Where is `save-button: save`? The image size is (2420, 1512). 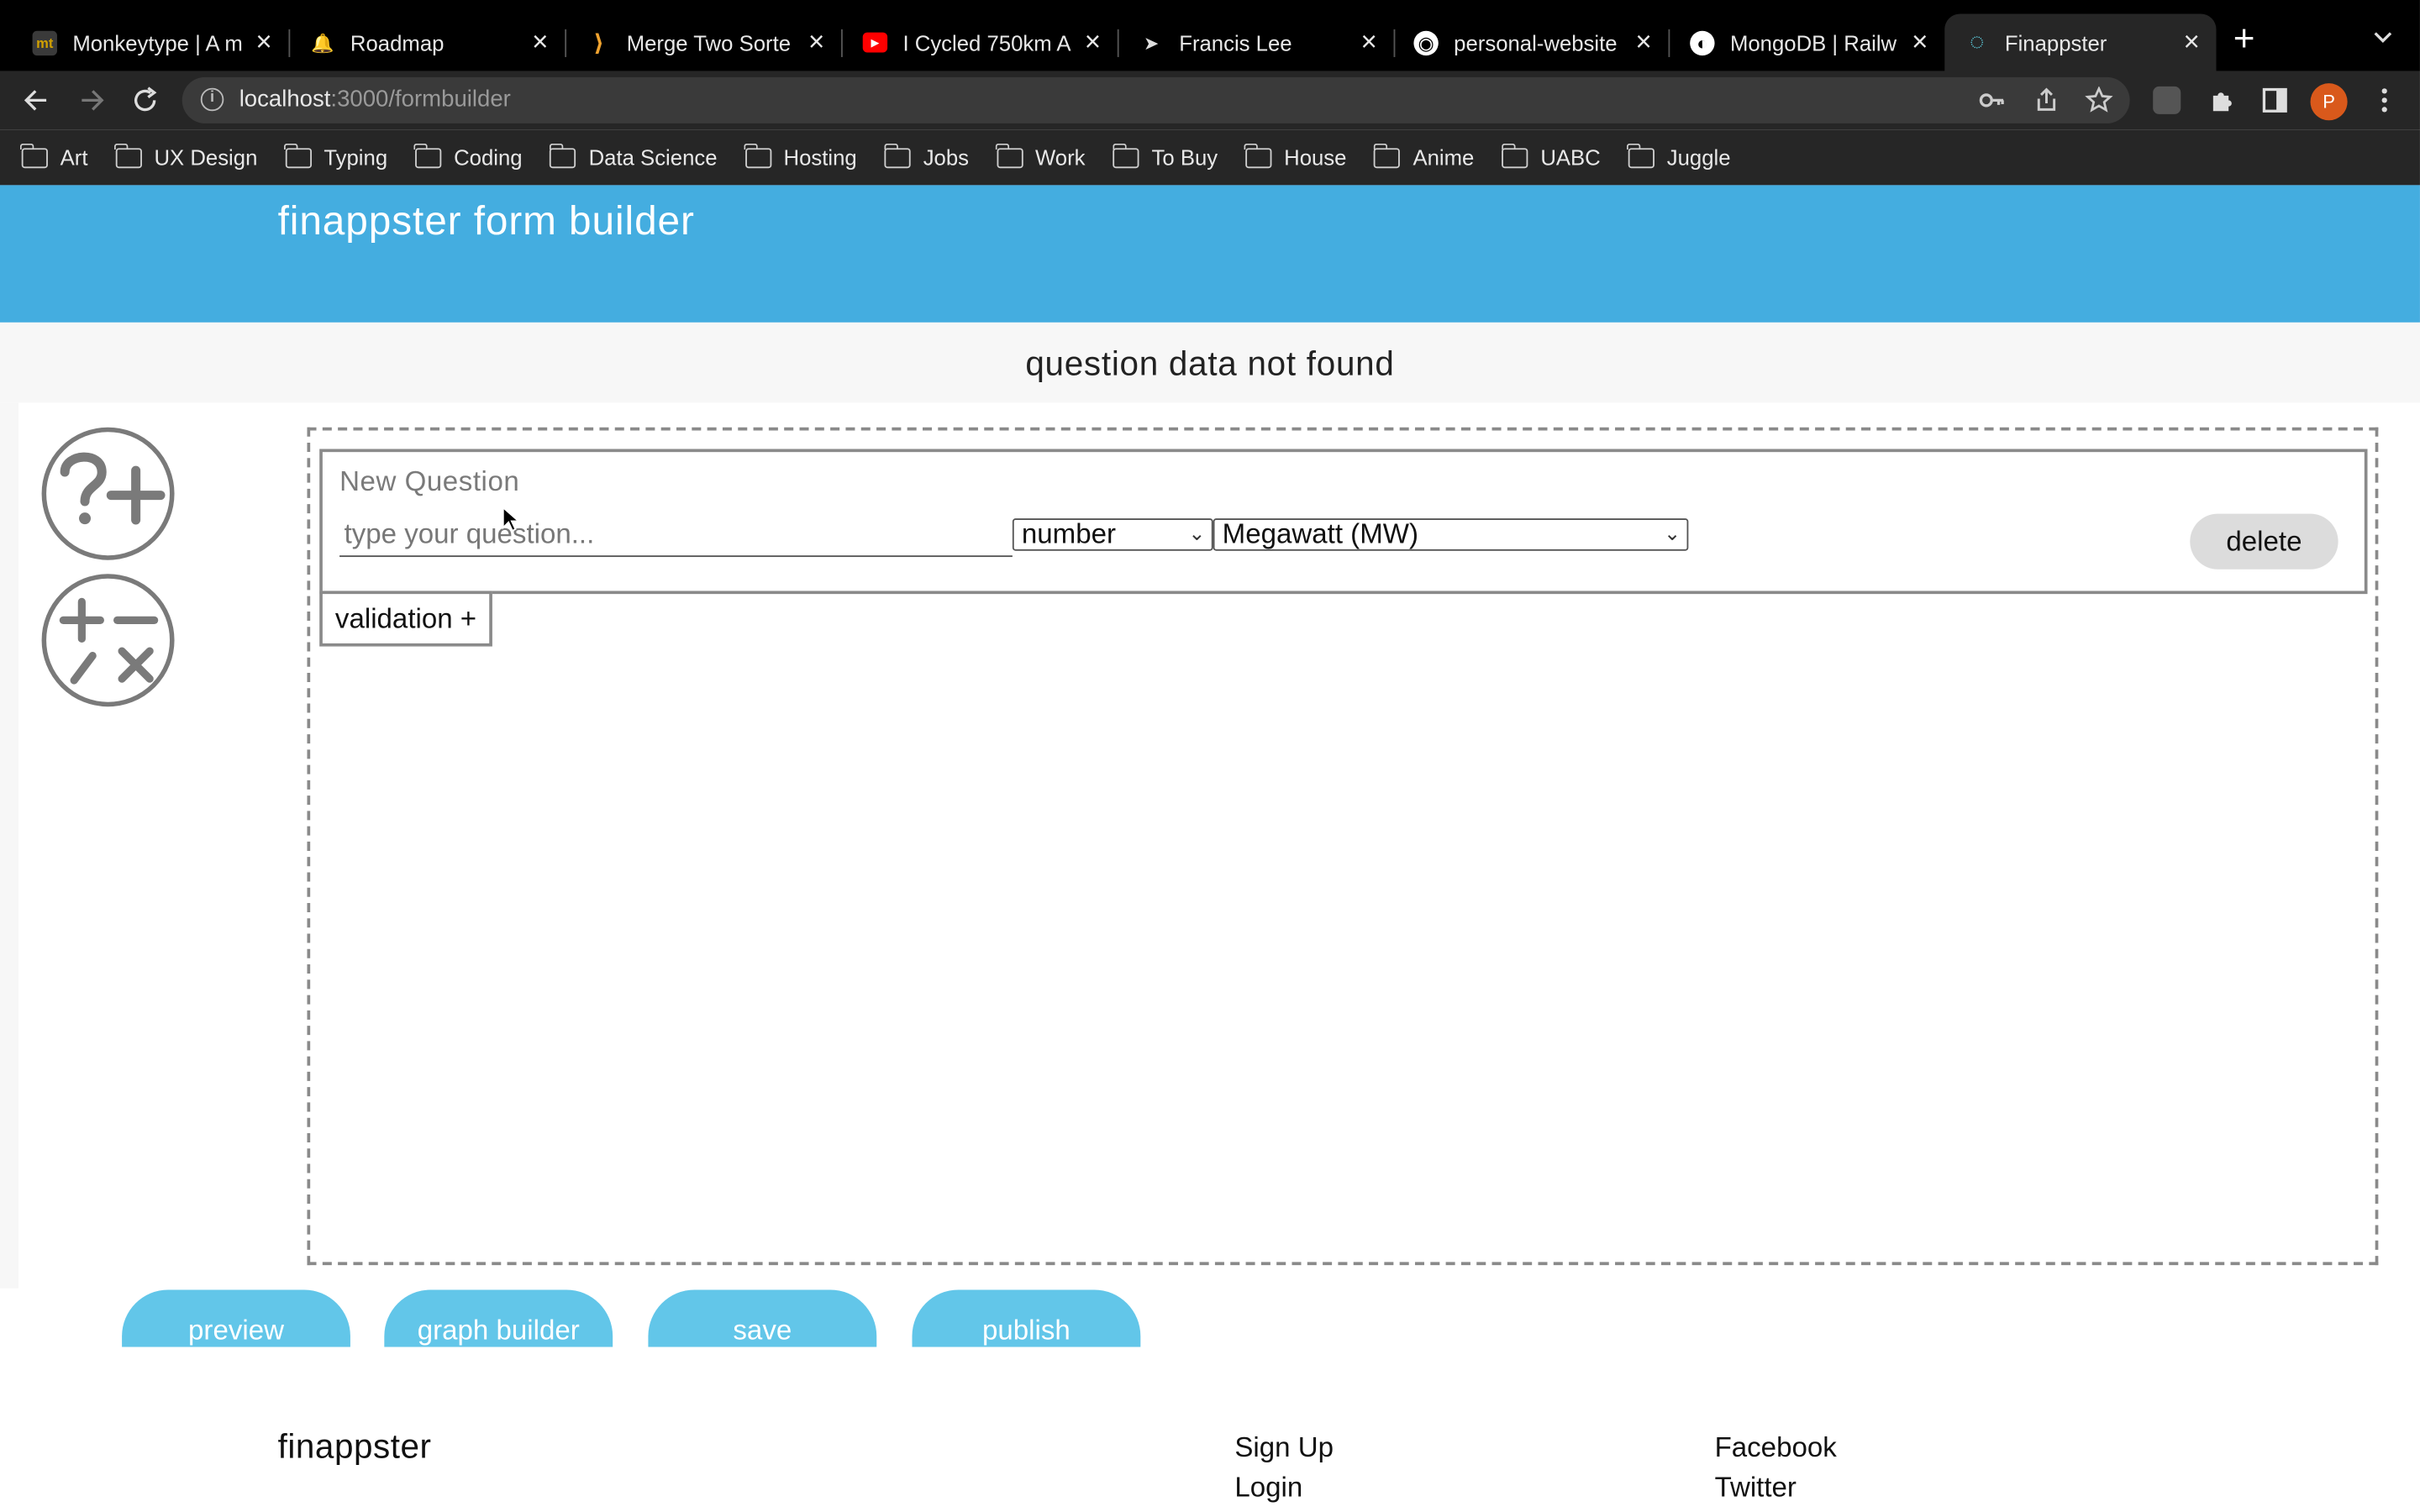
save-button: save is located at coordinates (763, 1318).